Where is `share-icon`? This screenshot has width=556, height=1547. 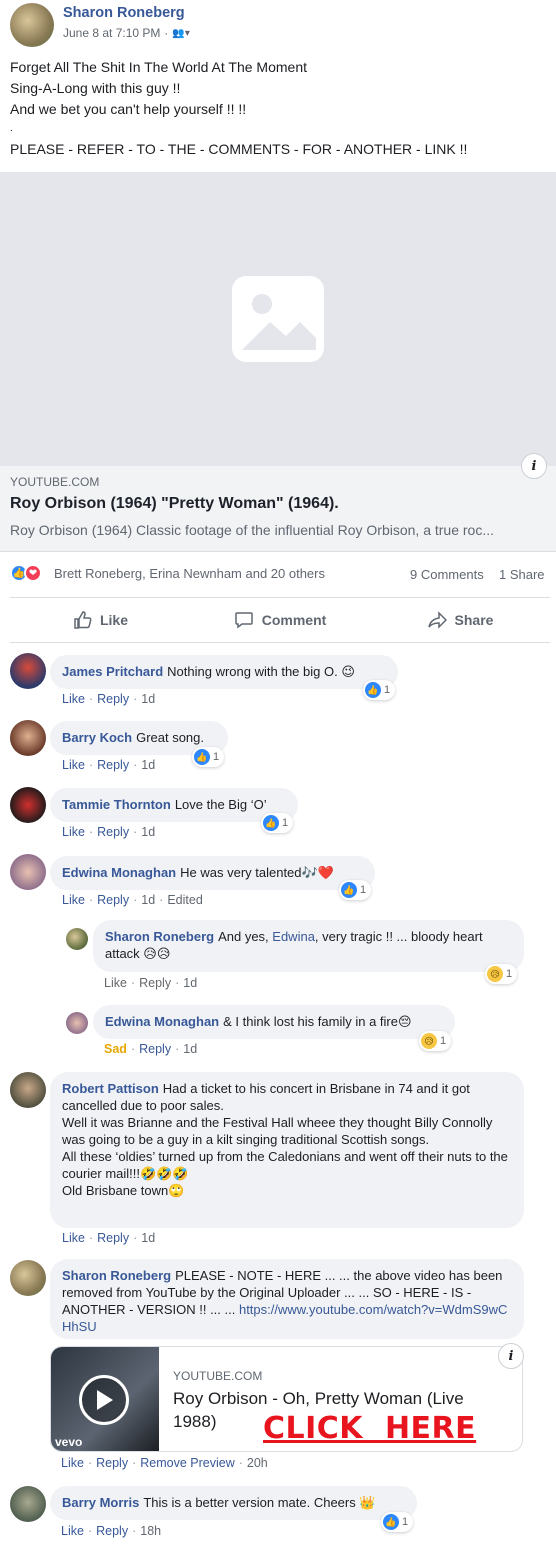 share-icon is located at coordinates (437, 620).